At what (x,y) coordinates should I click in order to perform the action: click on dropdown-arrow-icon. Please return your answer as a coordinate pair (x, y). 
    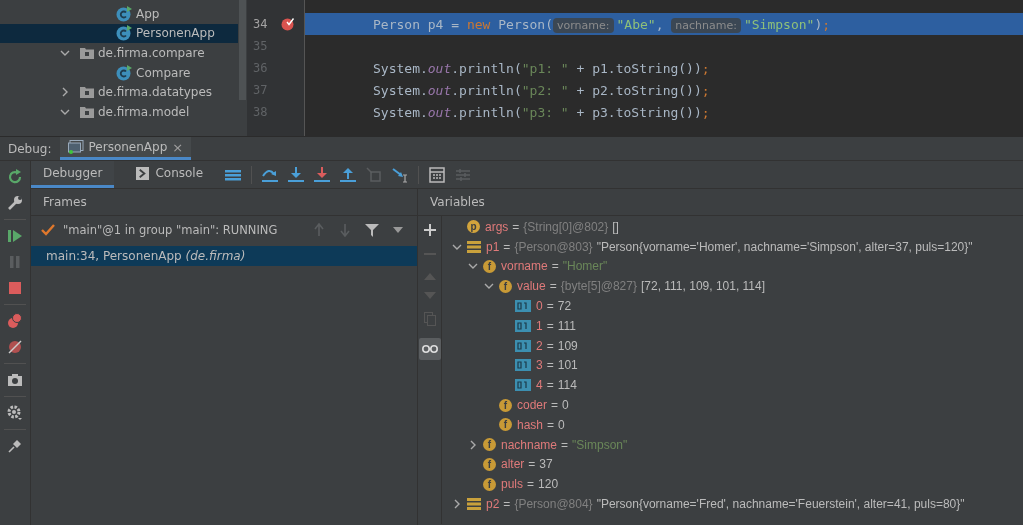
    Looking at the image, I should click on (398, 230).